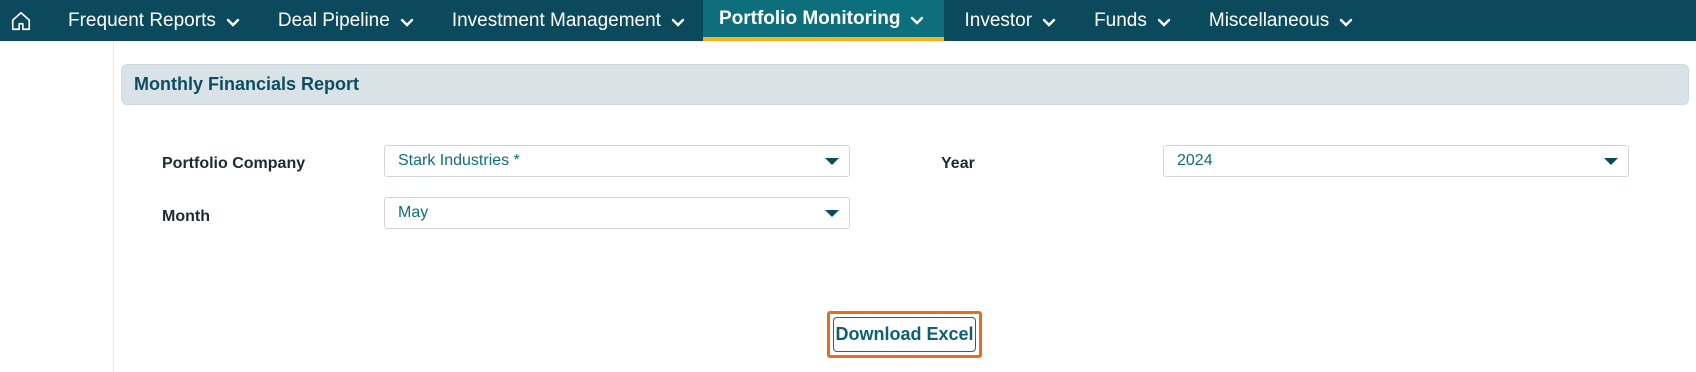 This screenshot has height=372, width=1696. What do you see at coordinates (413, 212) in the screenshot?
I see `month-value: May` at bounding box center [413, 212].